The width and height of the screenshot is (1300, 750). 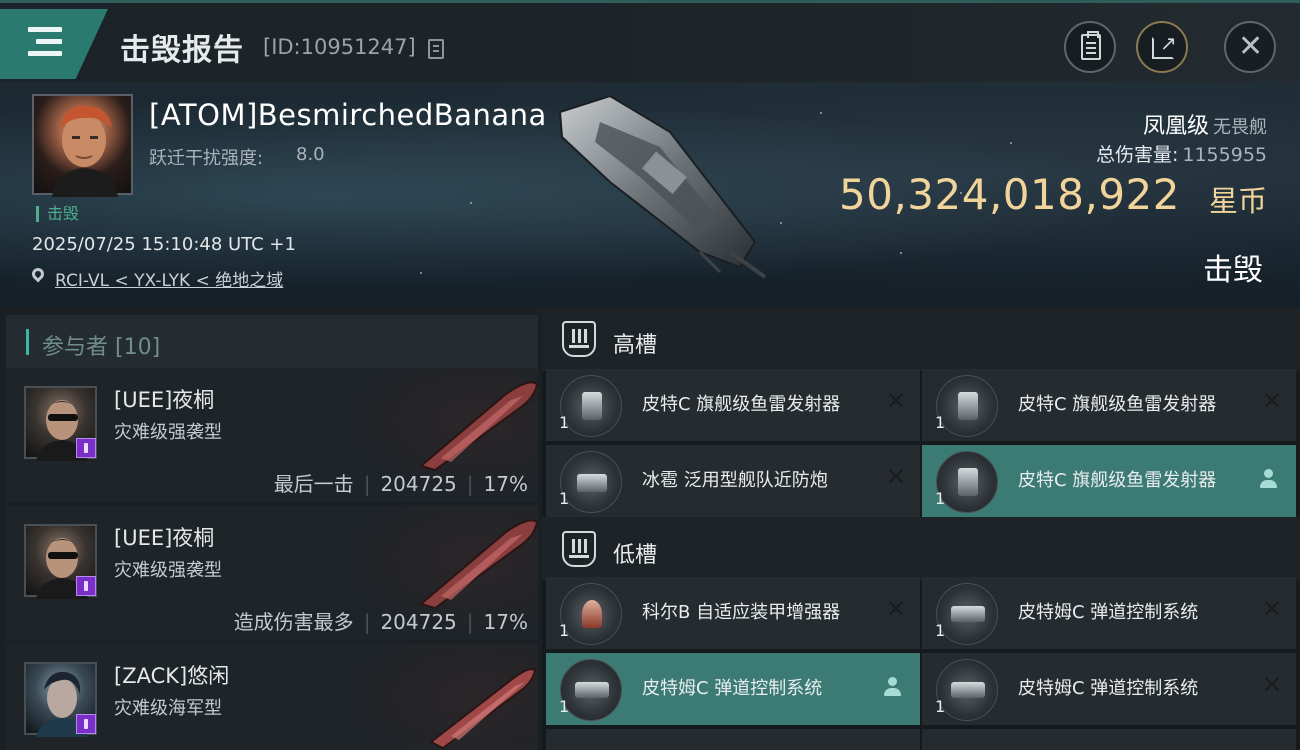 I want to click on participants-title: 参与者 [10], so click(x=101, y=347).